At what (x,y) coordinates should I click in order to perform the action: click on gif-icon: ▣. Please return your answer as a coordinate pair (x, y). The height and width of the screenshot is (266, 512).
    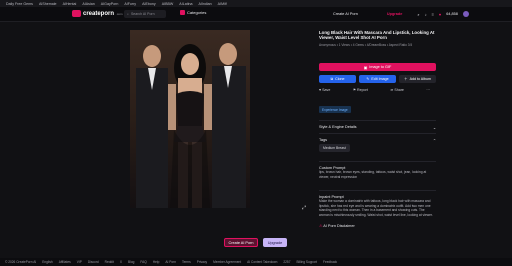
    Looking at the image, I should click on (365, 67).